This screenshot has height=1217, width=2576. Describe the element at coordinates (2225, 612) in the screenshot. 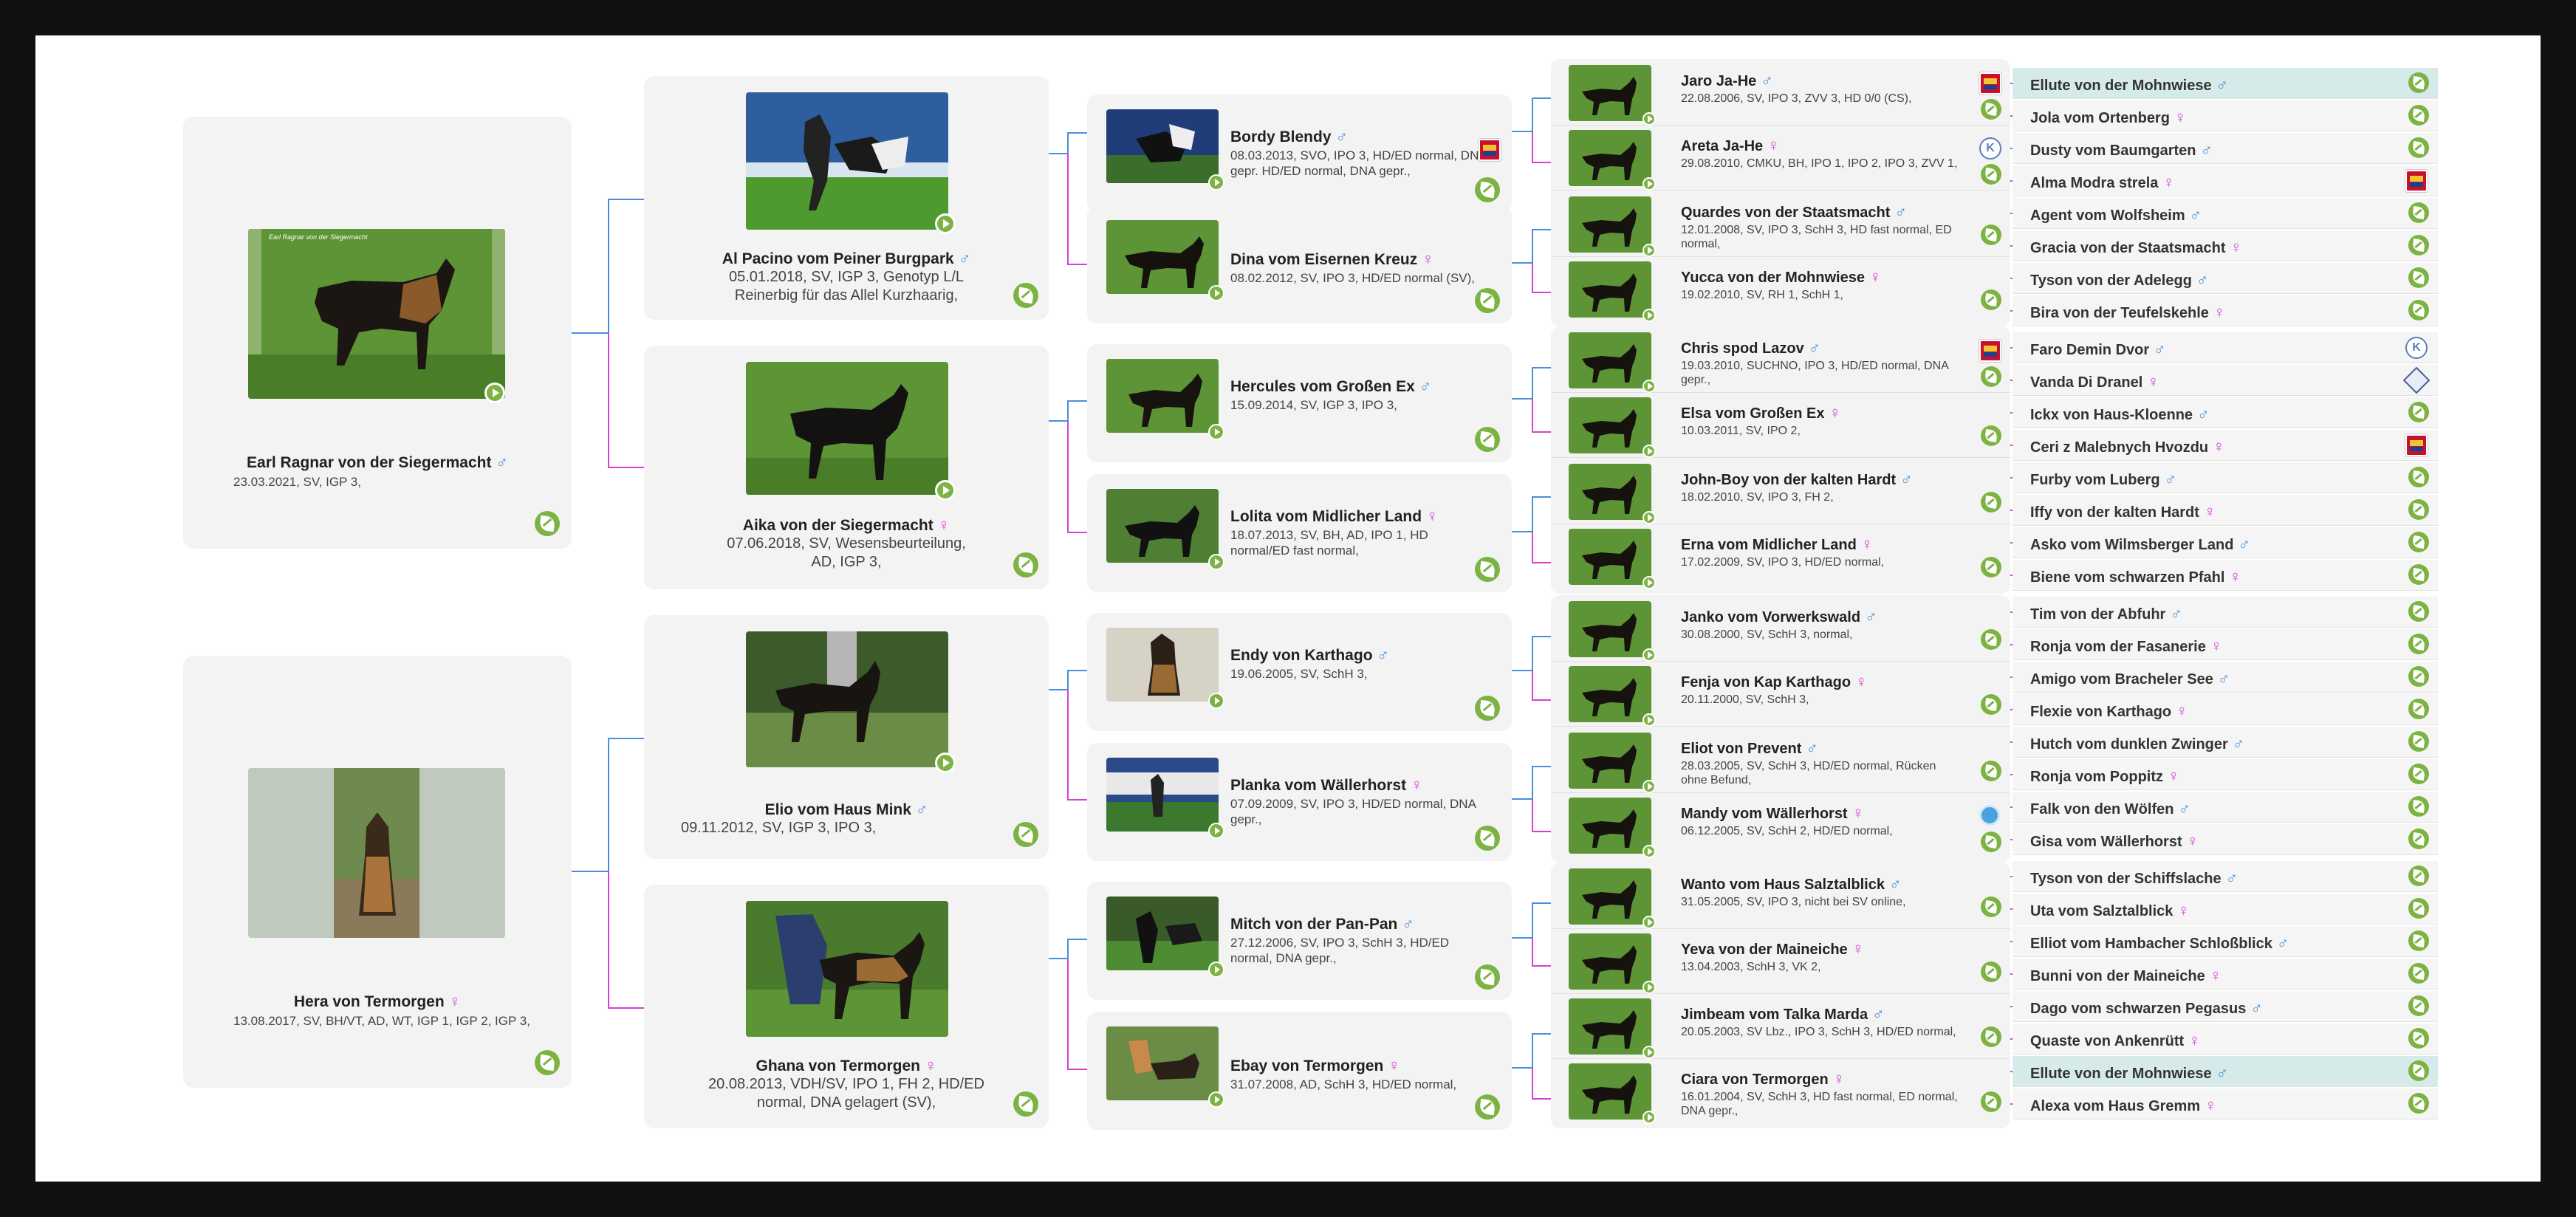

I see `gen5-row: Tim von der Abfuhr ♂` at that location.